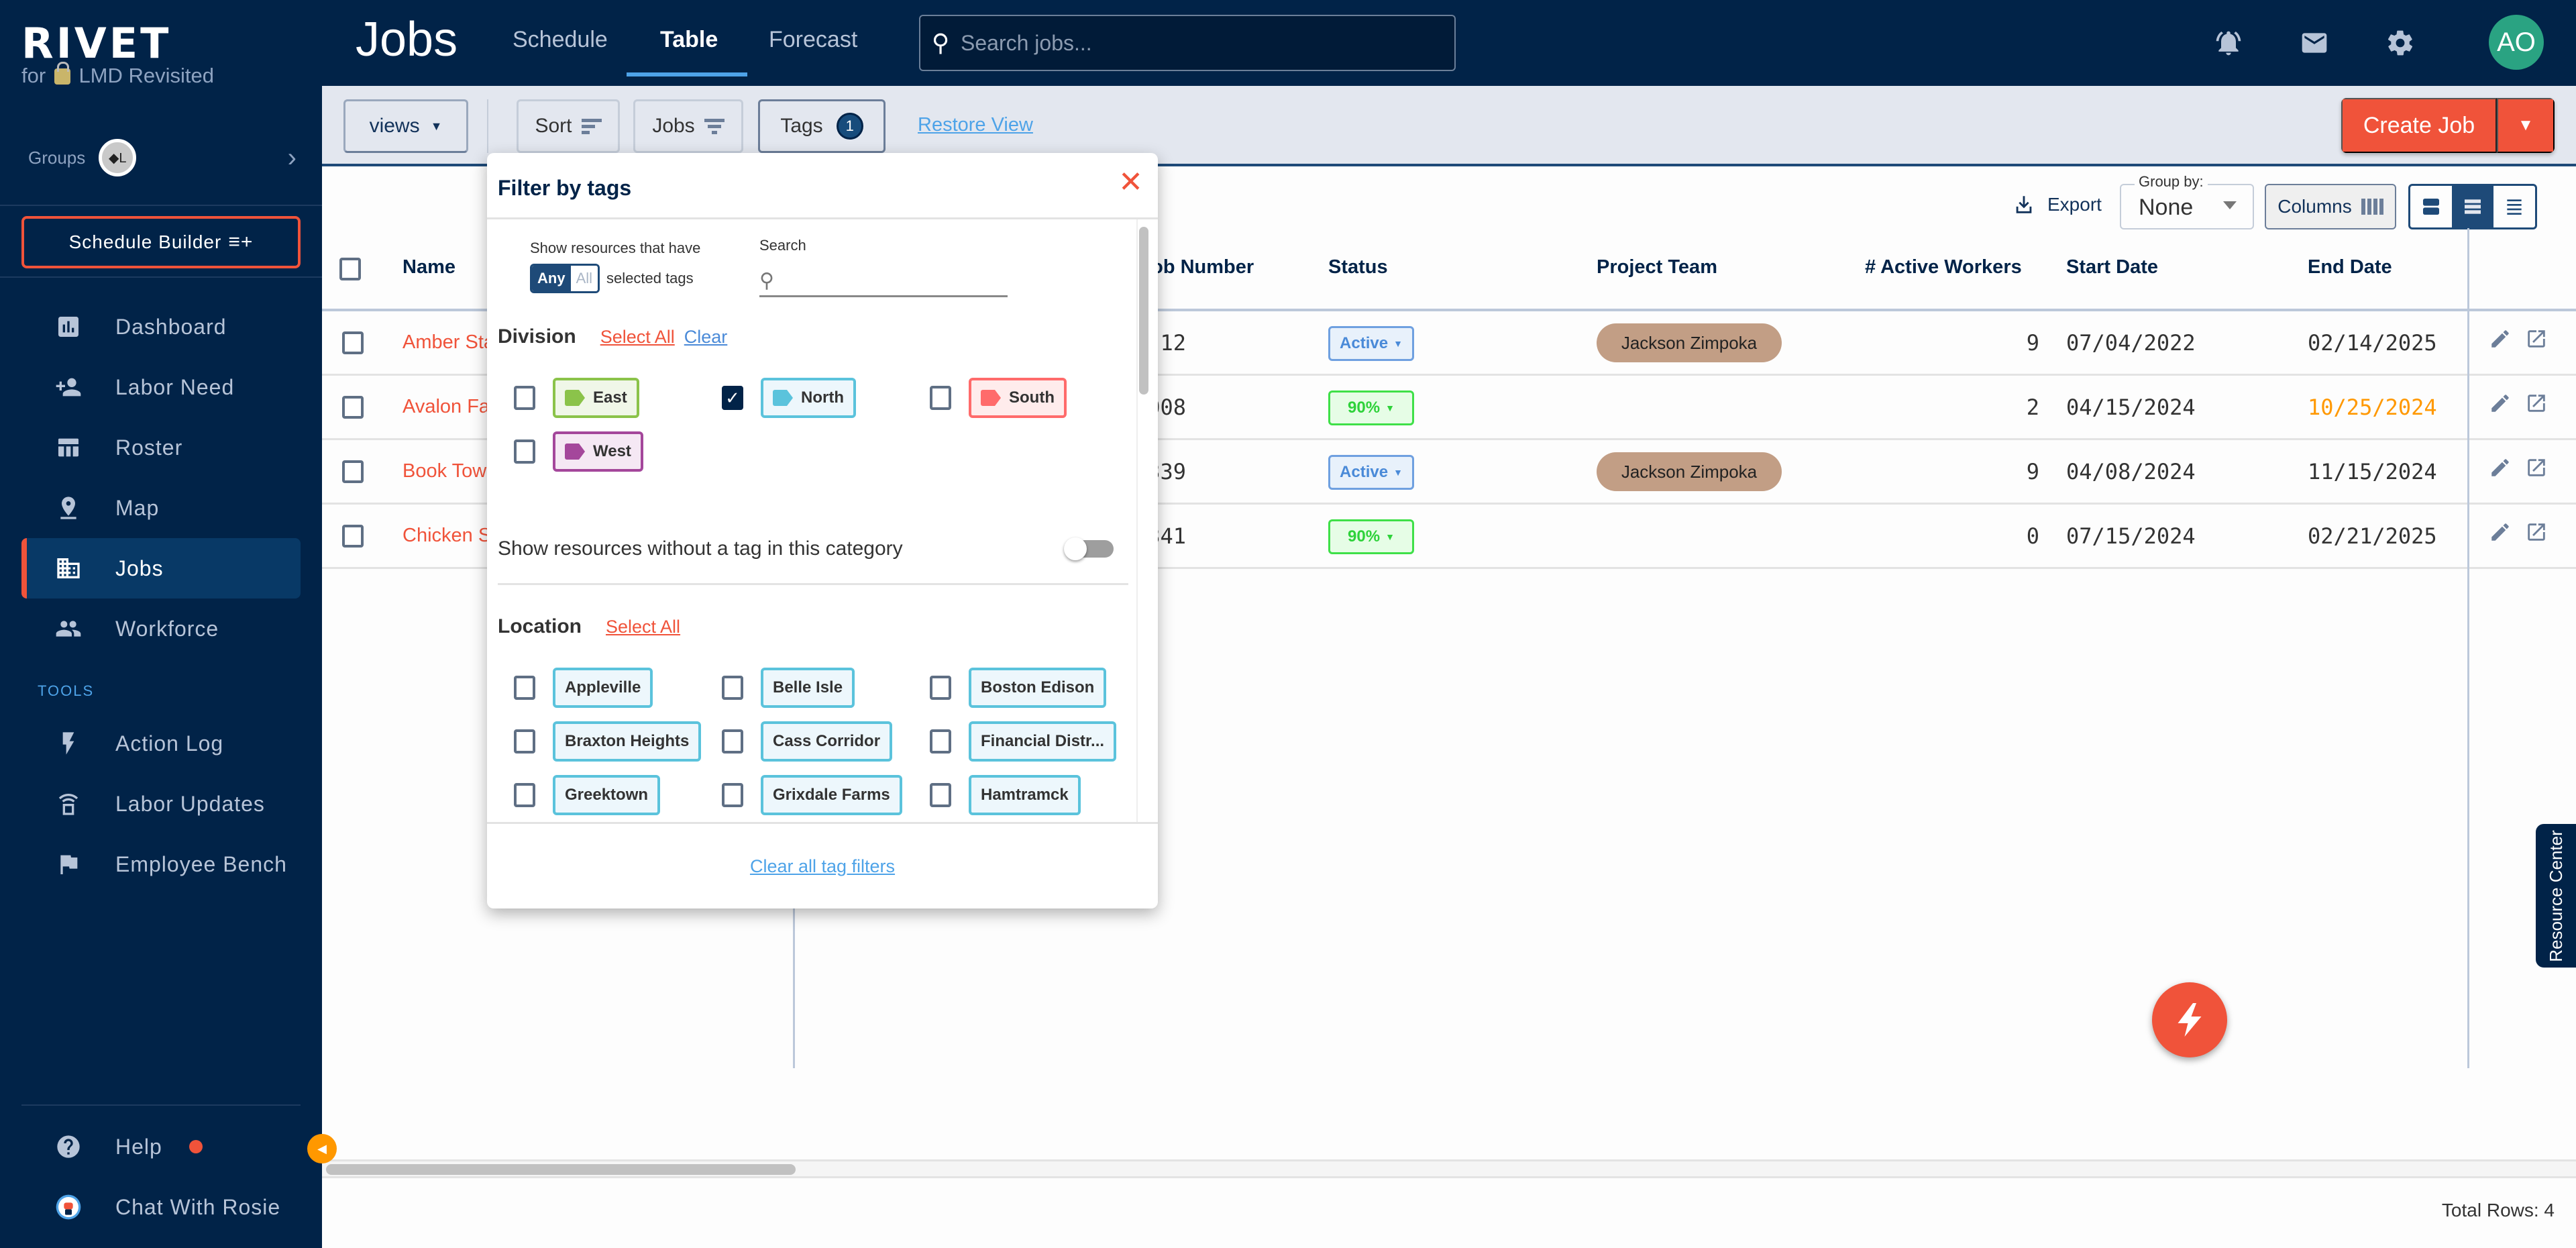 The width and height of the screenshot is (2576, 1248). I want to click on sidebar-item-chat-with-rosie: Chat With Rosie, so click(161, 1207).